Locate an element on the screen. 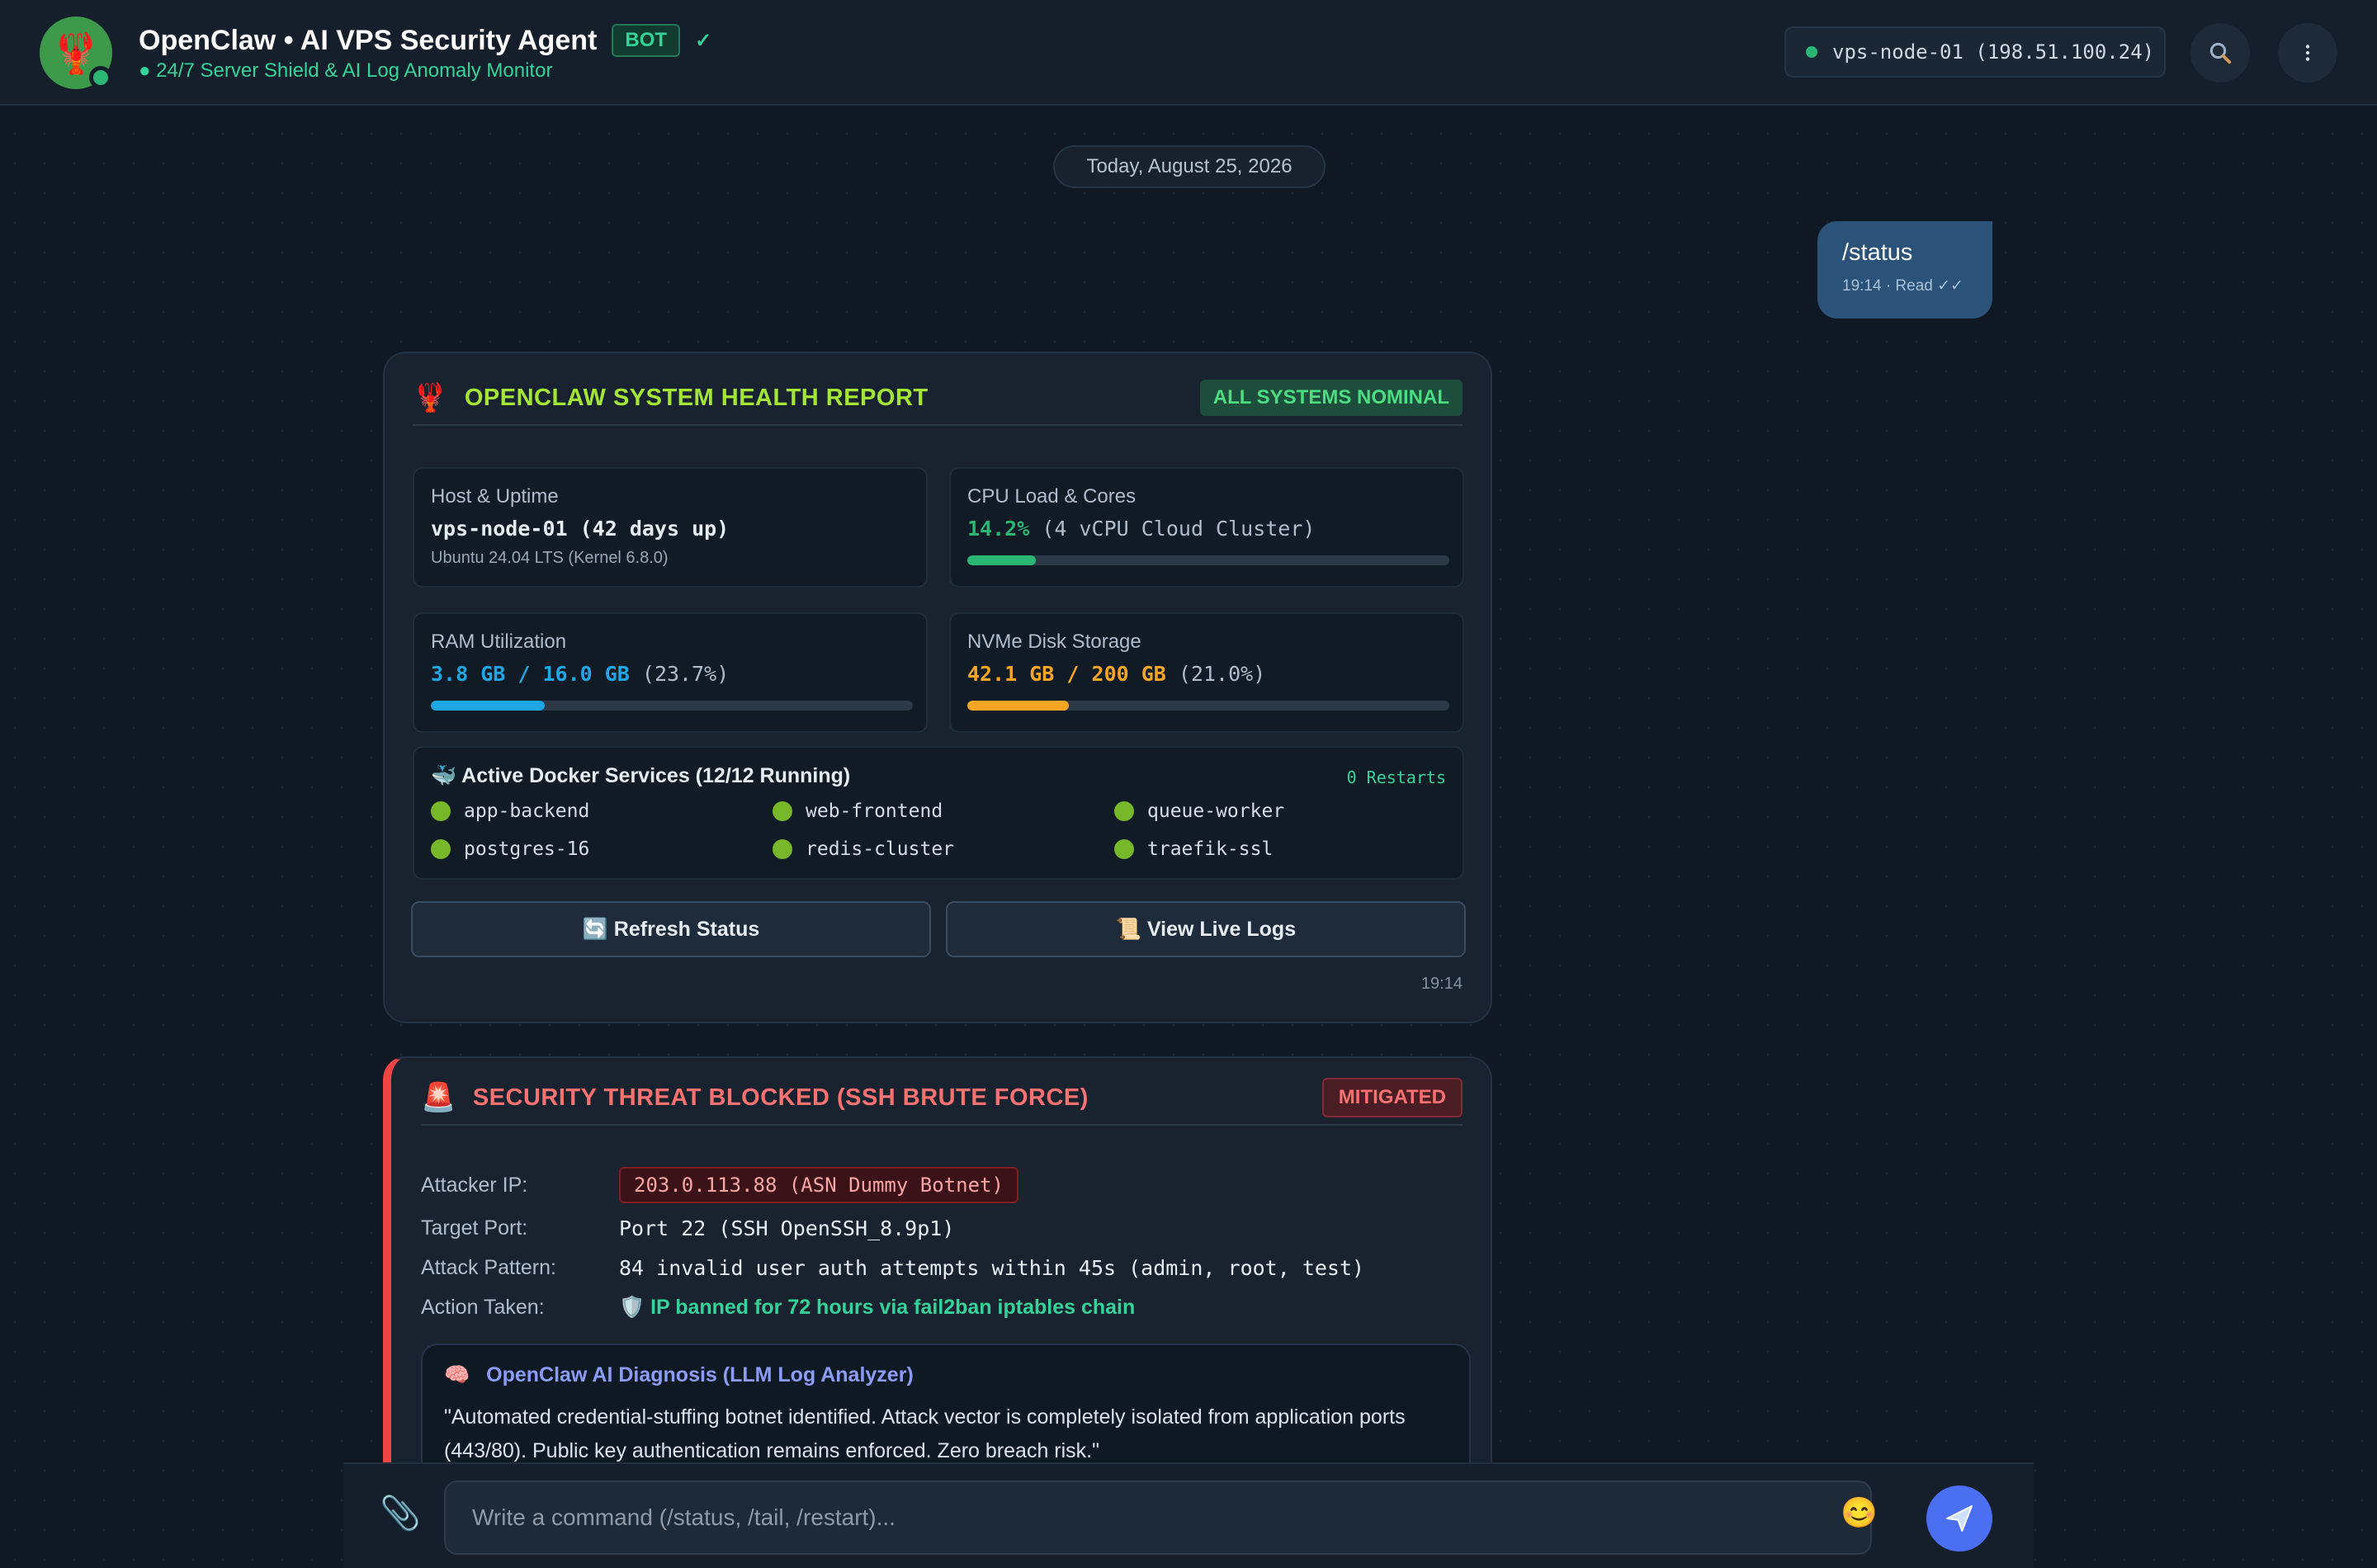 Image resolution: width=2377 pixels, height=1568 pixels. paperclip-icon: 📎 is located at coordinates (400, 1513).